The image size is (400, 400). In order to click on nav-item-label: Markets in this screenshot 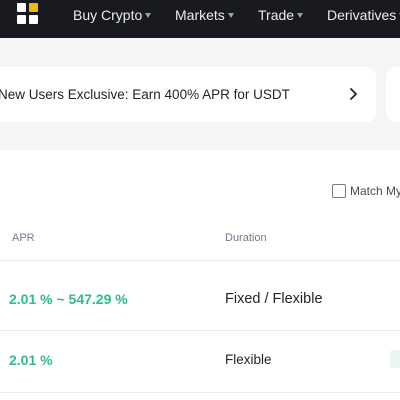, I will do `click(200, 15)`.